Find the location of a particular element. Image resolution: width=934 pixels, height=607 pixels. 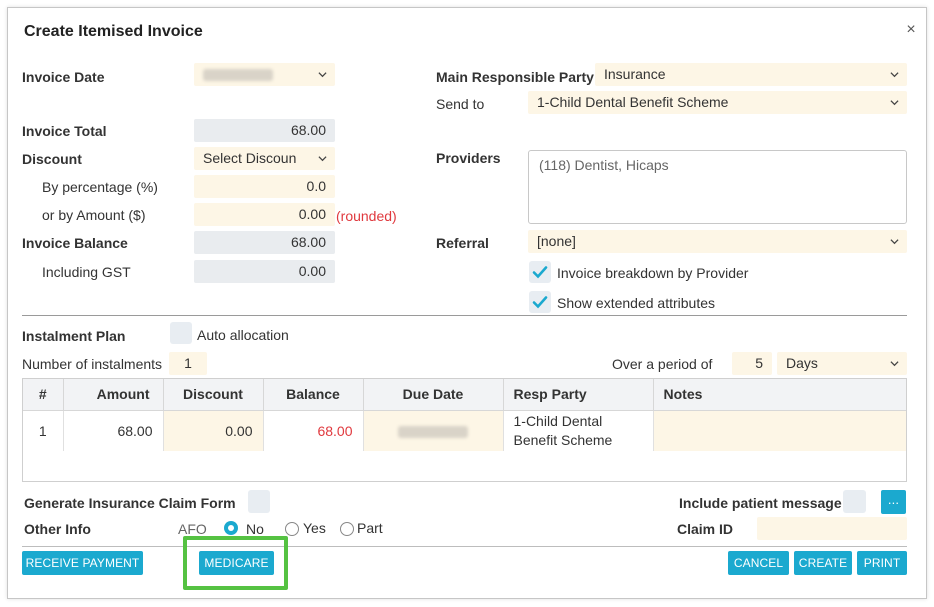

afo-radio-no is located at coordinates (231, 528).